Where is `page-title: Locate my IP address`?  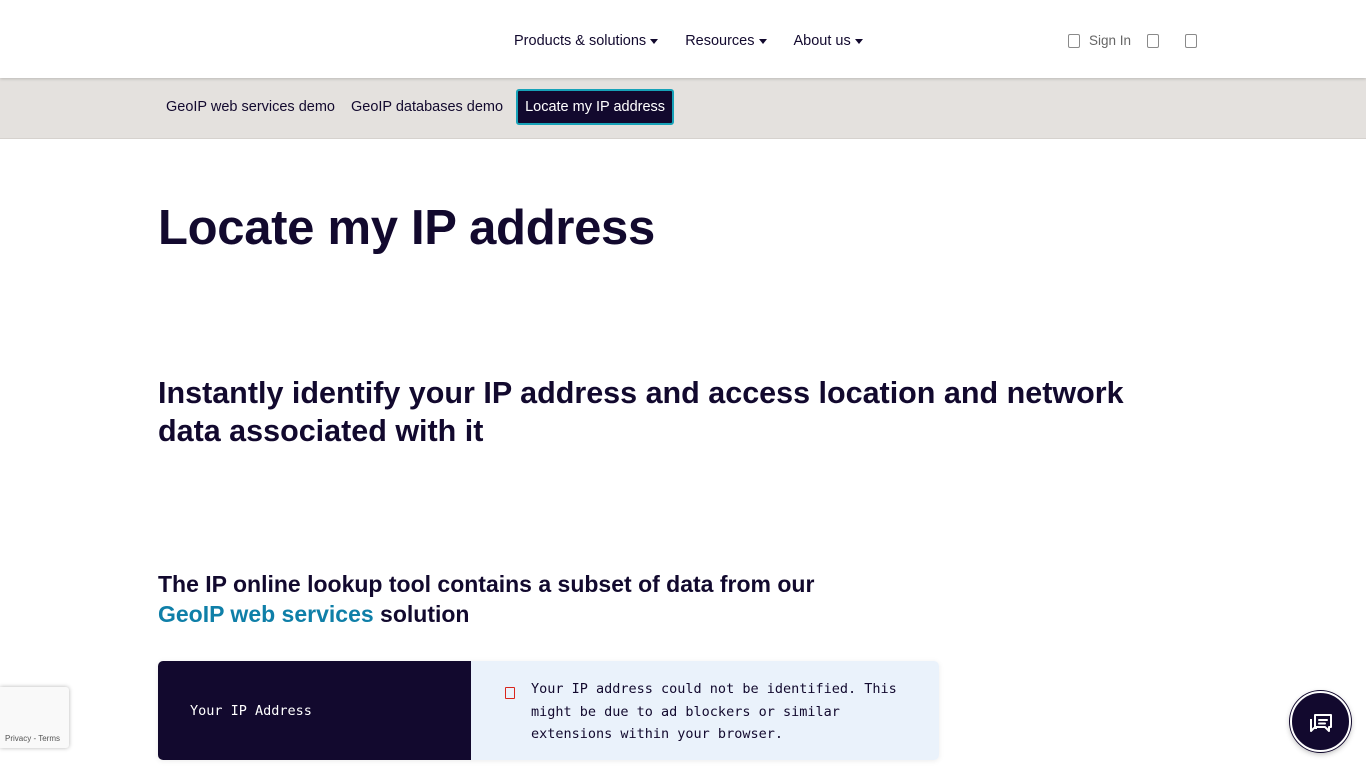
page-title: Locate my IP address is located at coordinates (406, 228).